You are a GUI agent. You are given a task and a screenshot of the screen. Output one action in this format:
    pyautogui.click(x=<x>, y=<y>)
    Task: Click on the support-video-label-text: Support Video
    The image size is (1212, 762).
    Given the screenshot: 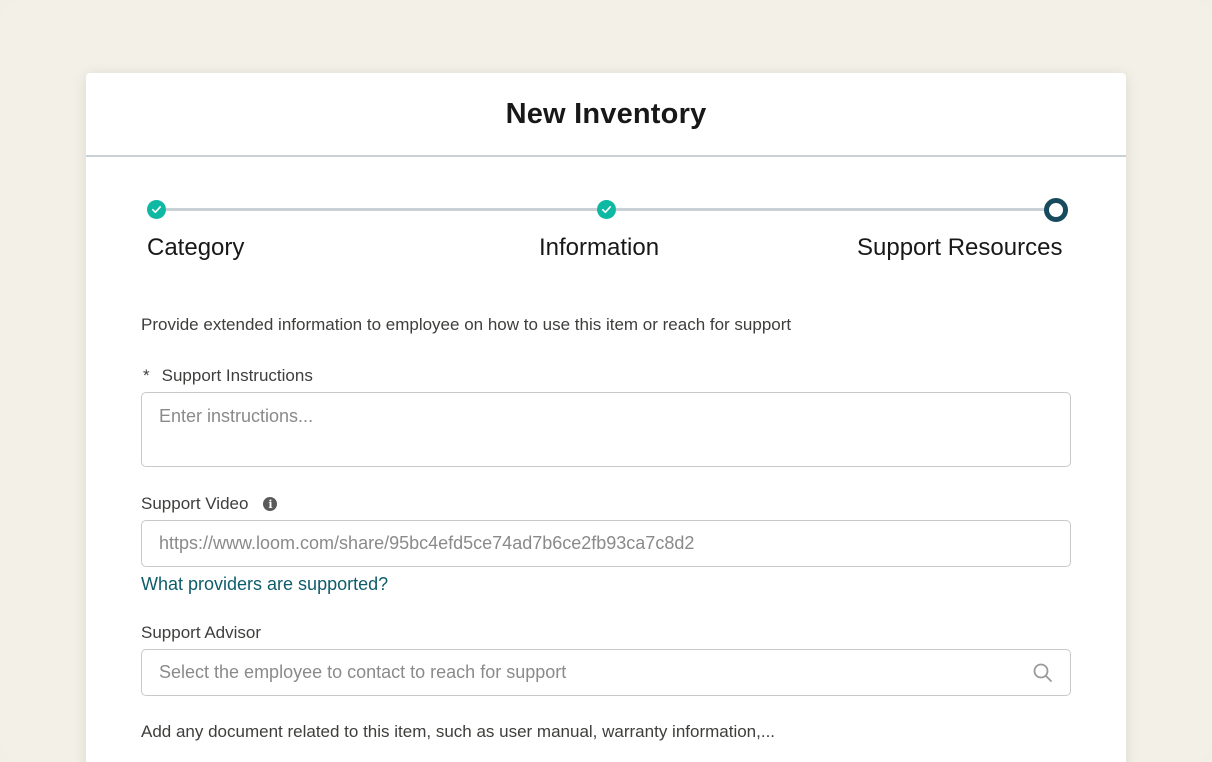 What is the action you would take?
    pyautogui.click(x=195, y=503)
    